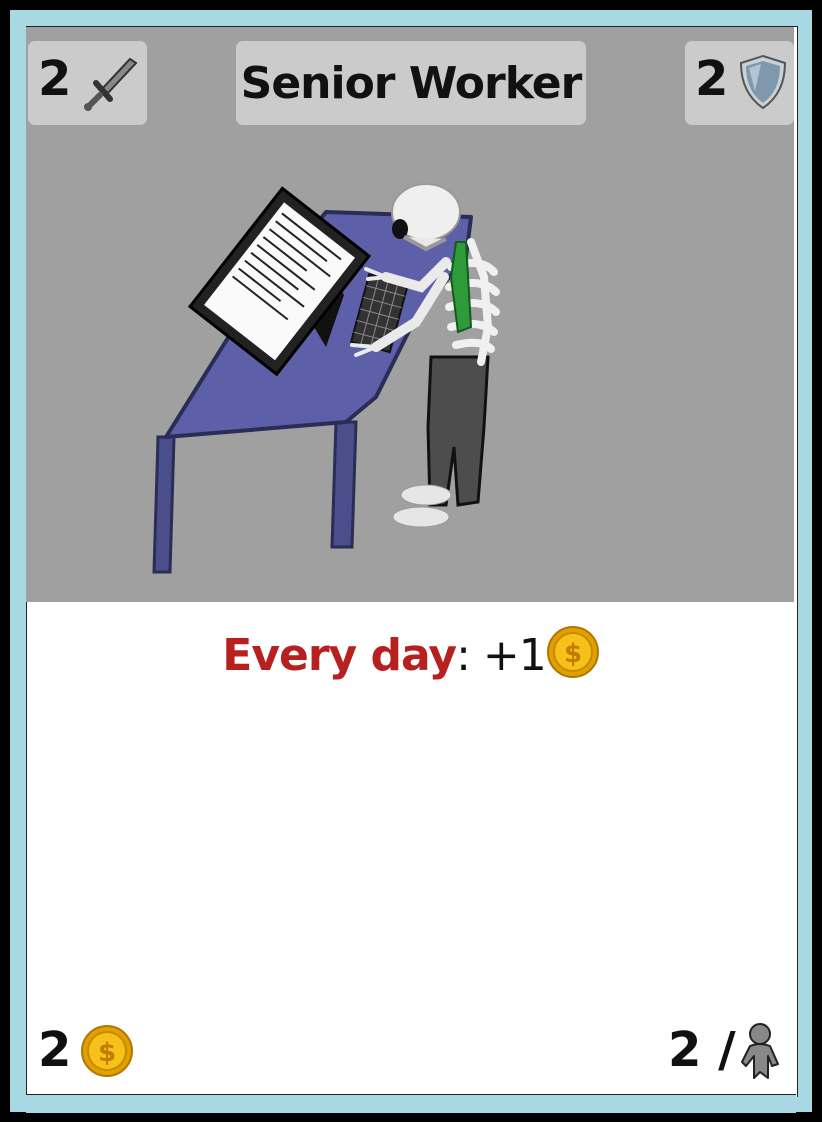 The image size is (822, 1122). I want to click on sword-icon, so click(111, 84).